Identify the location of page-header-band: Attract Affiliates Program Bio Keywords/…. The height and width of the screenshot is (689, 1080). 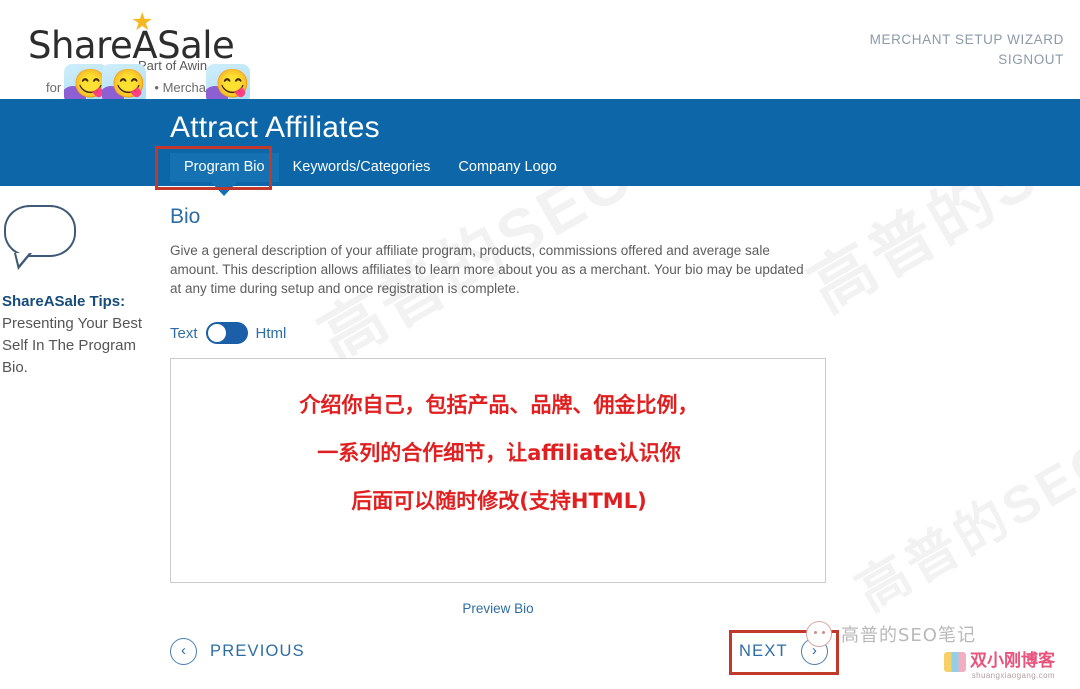
(540, 147).